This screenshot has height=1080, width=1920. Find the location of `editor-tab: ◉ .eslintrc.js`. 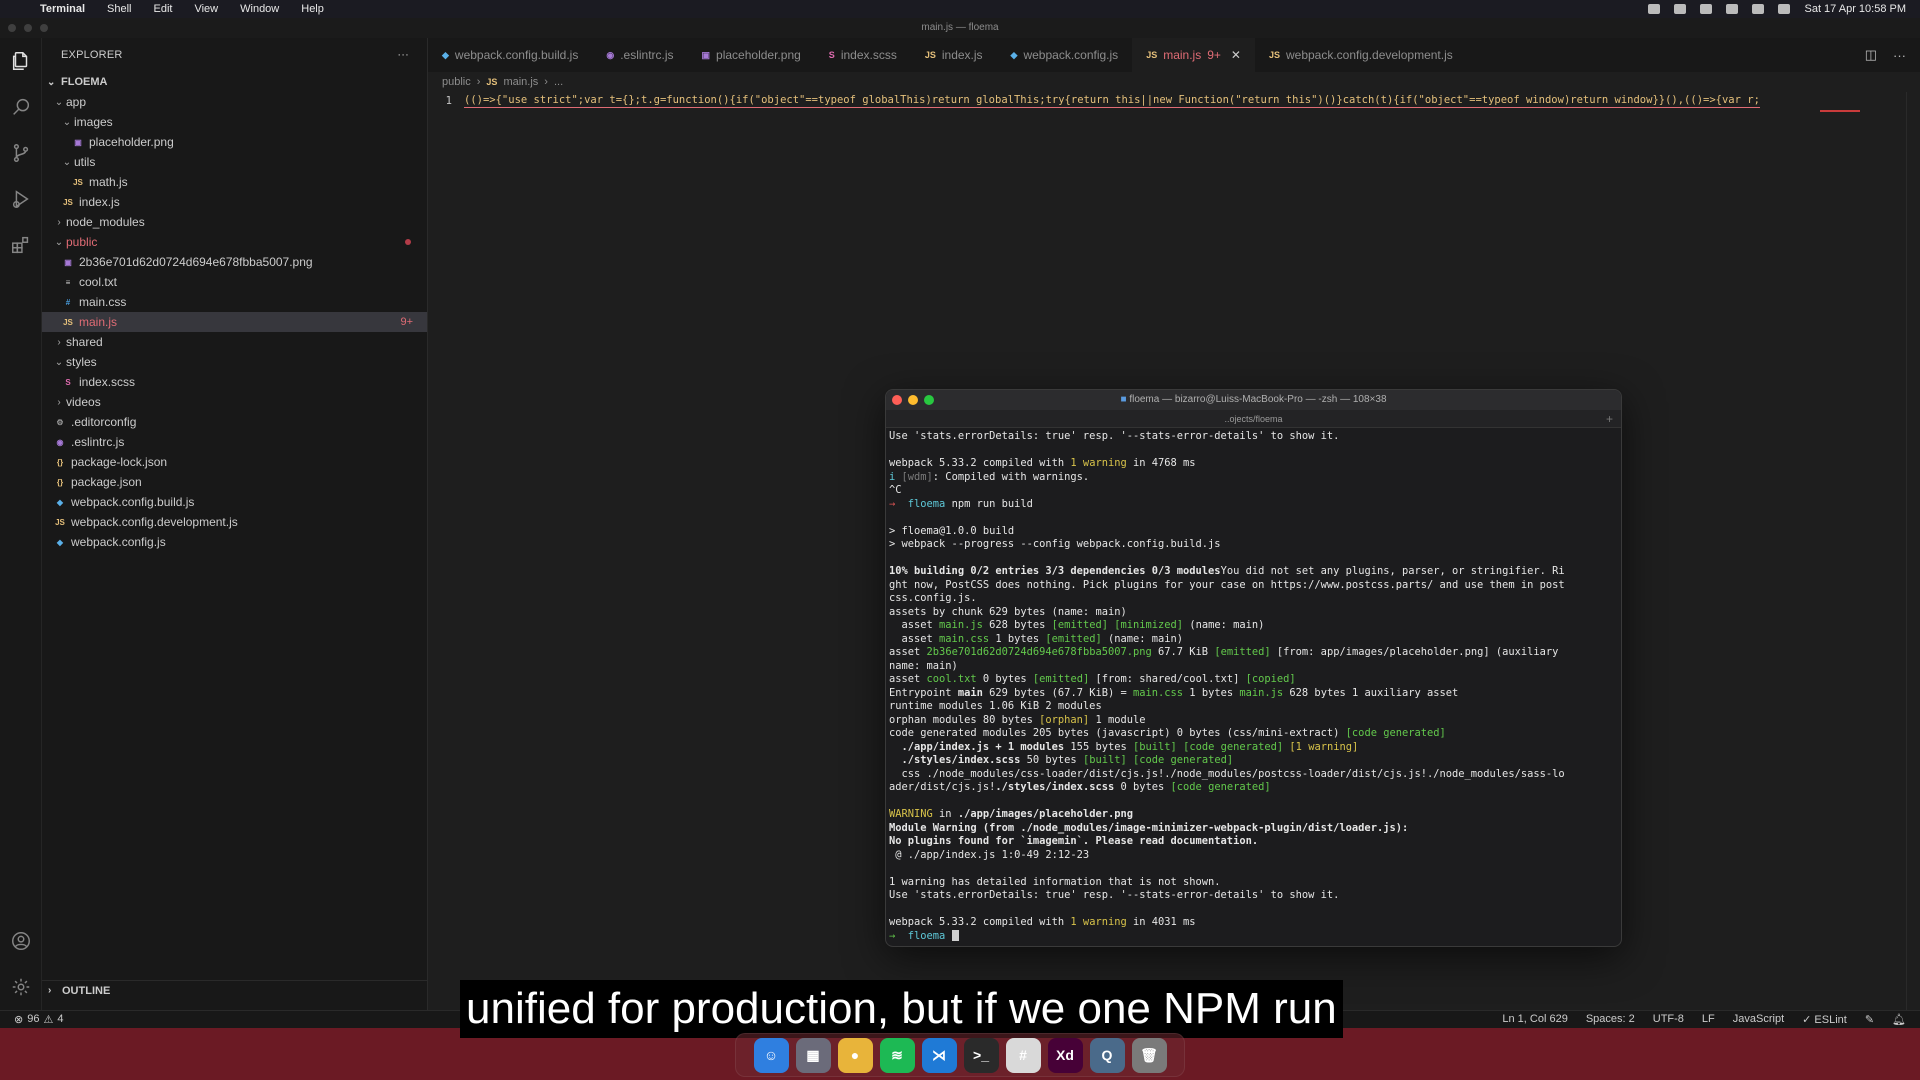

editor-tab: ◉ .eslintrc.js is located at coordinates (639, 55).